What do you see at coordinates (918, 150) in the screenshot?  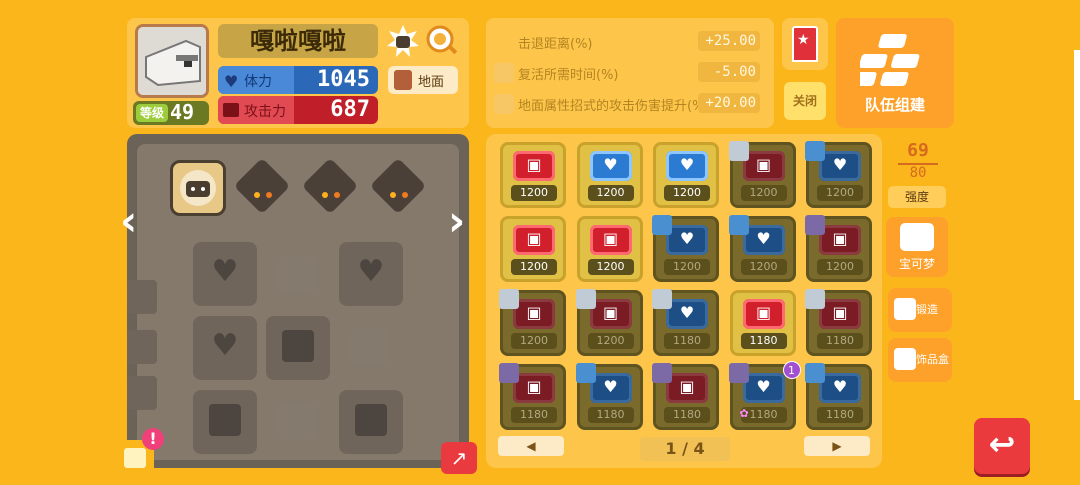 I see `strength-current: 69` at bounding box center [918, 150].